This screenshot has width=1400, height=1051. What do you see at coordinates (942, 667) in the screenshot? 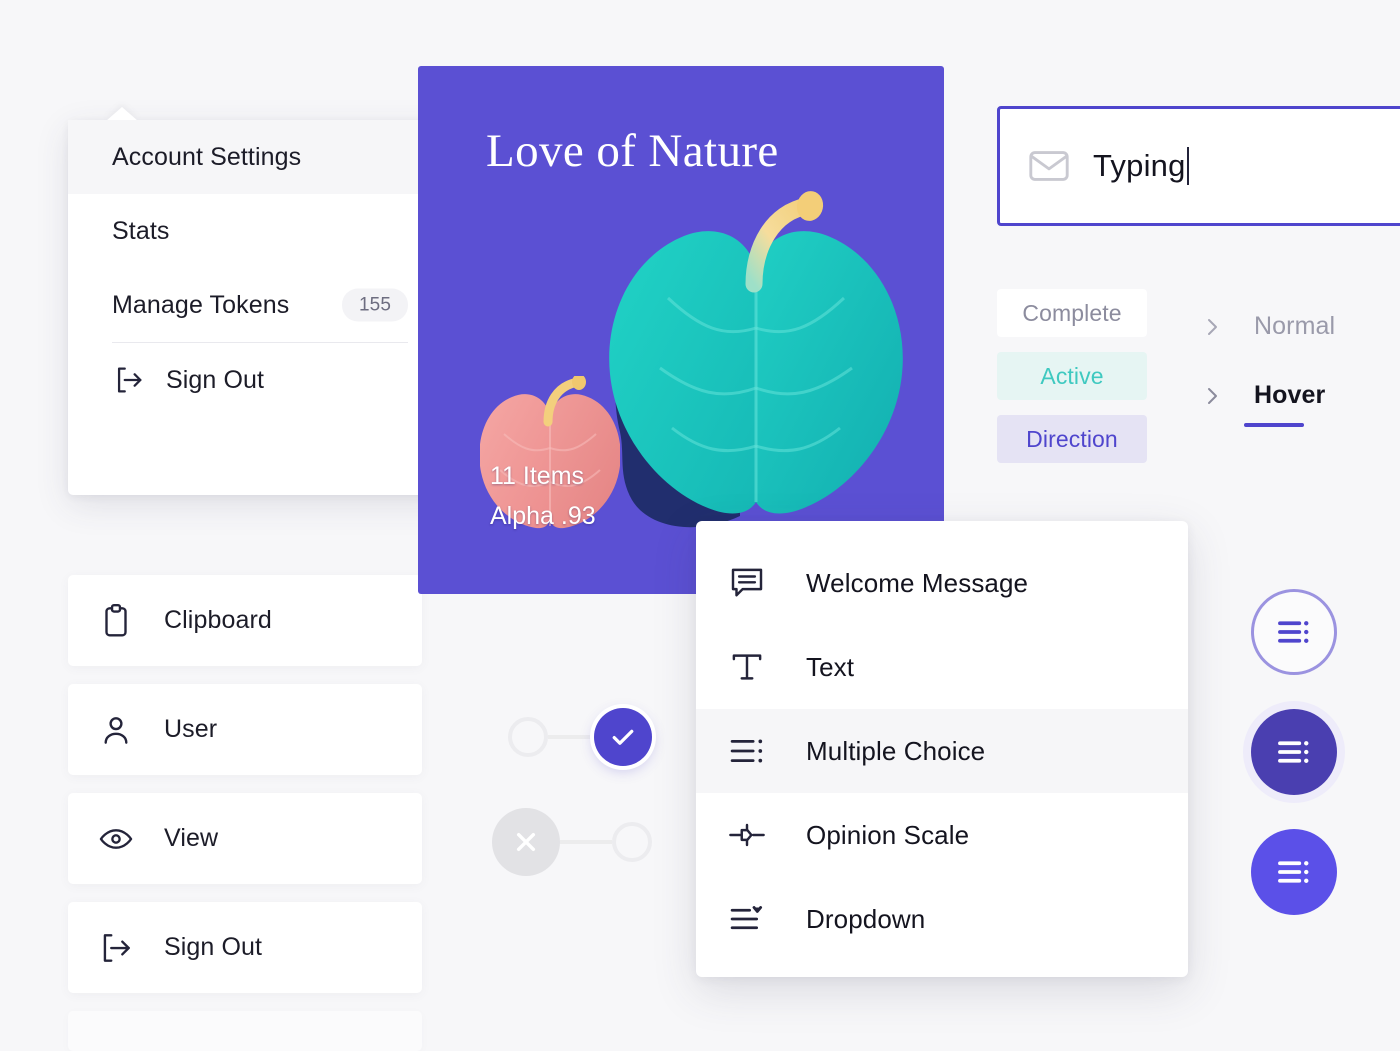
I see `question-type-text: Text` at bounding box center [942, 667].